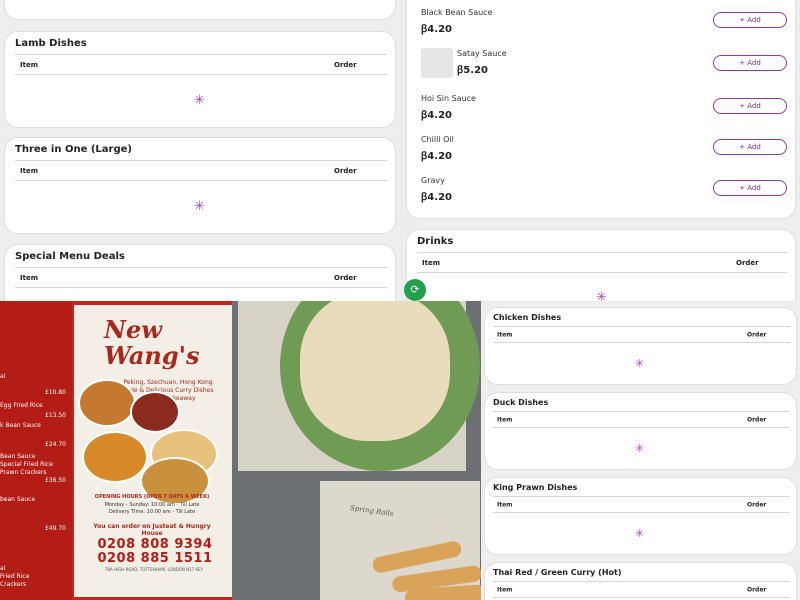  I want to click on phone-number: 0208 808 9394, so click(155, 544).